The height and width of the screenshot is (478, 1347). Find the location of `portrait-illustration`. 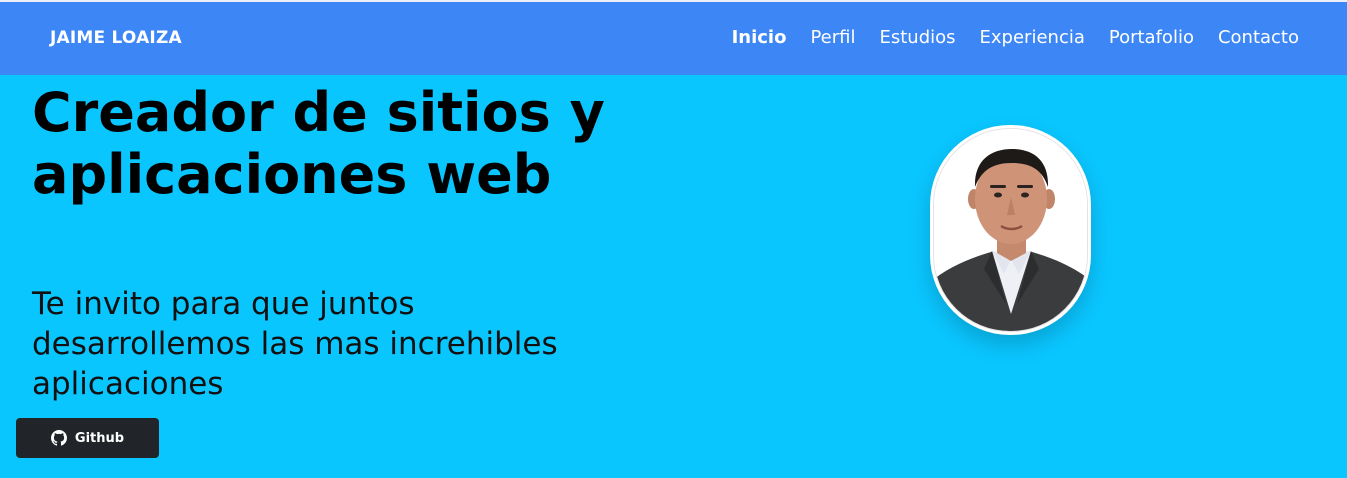

portrait-illustration is located at coordinates (1010, 230).